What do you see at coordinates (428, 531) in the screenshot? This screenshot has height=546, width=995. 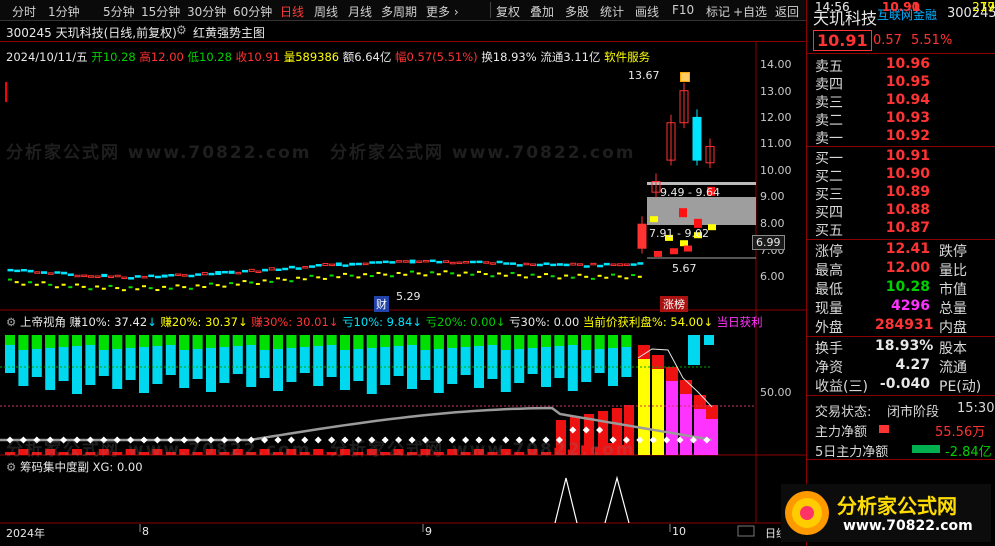 I see `x-label: 9` at bounding box center [428, 531].